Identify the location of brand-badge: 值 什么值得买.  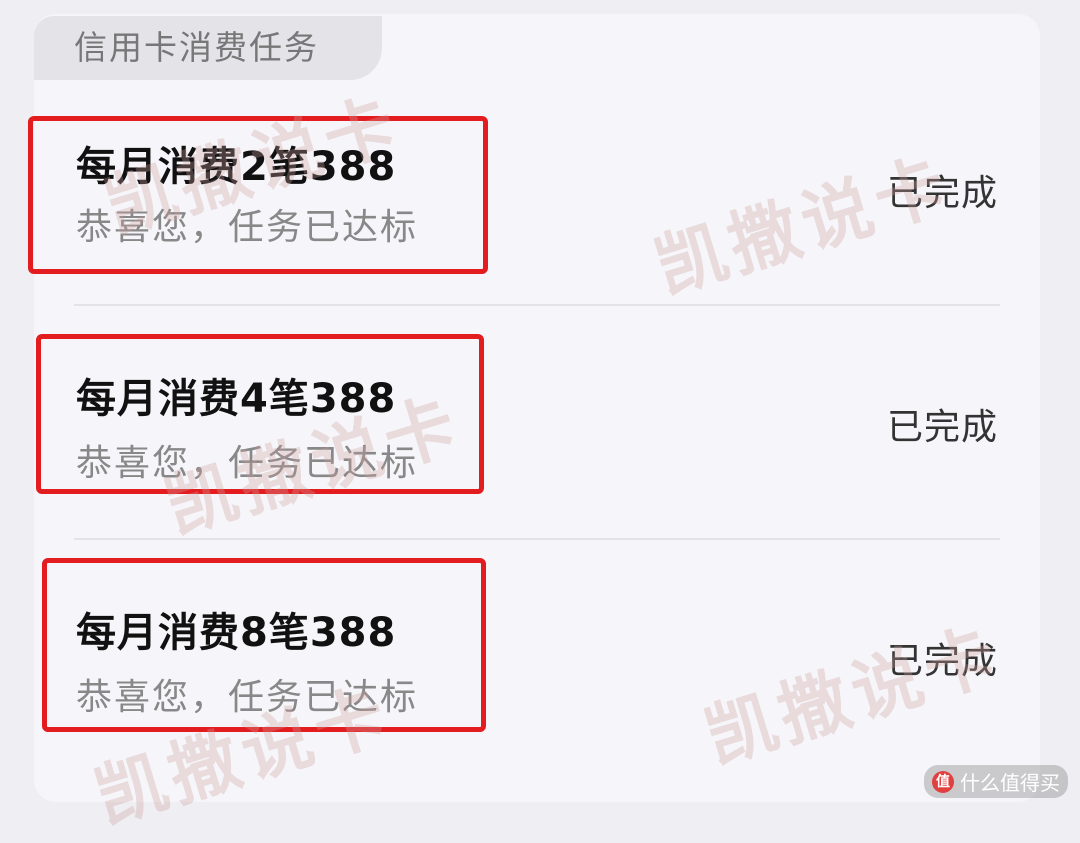
(996, 781).